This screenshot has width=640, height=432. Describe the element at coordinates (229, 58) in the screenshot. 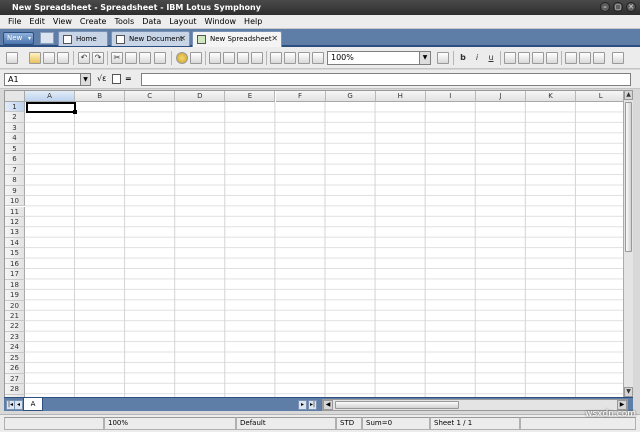

I see `insert-columns-icon` at that location.